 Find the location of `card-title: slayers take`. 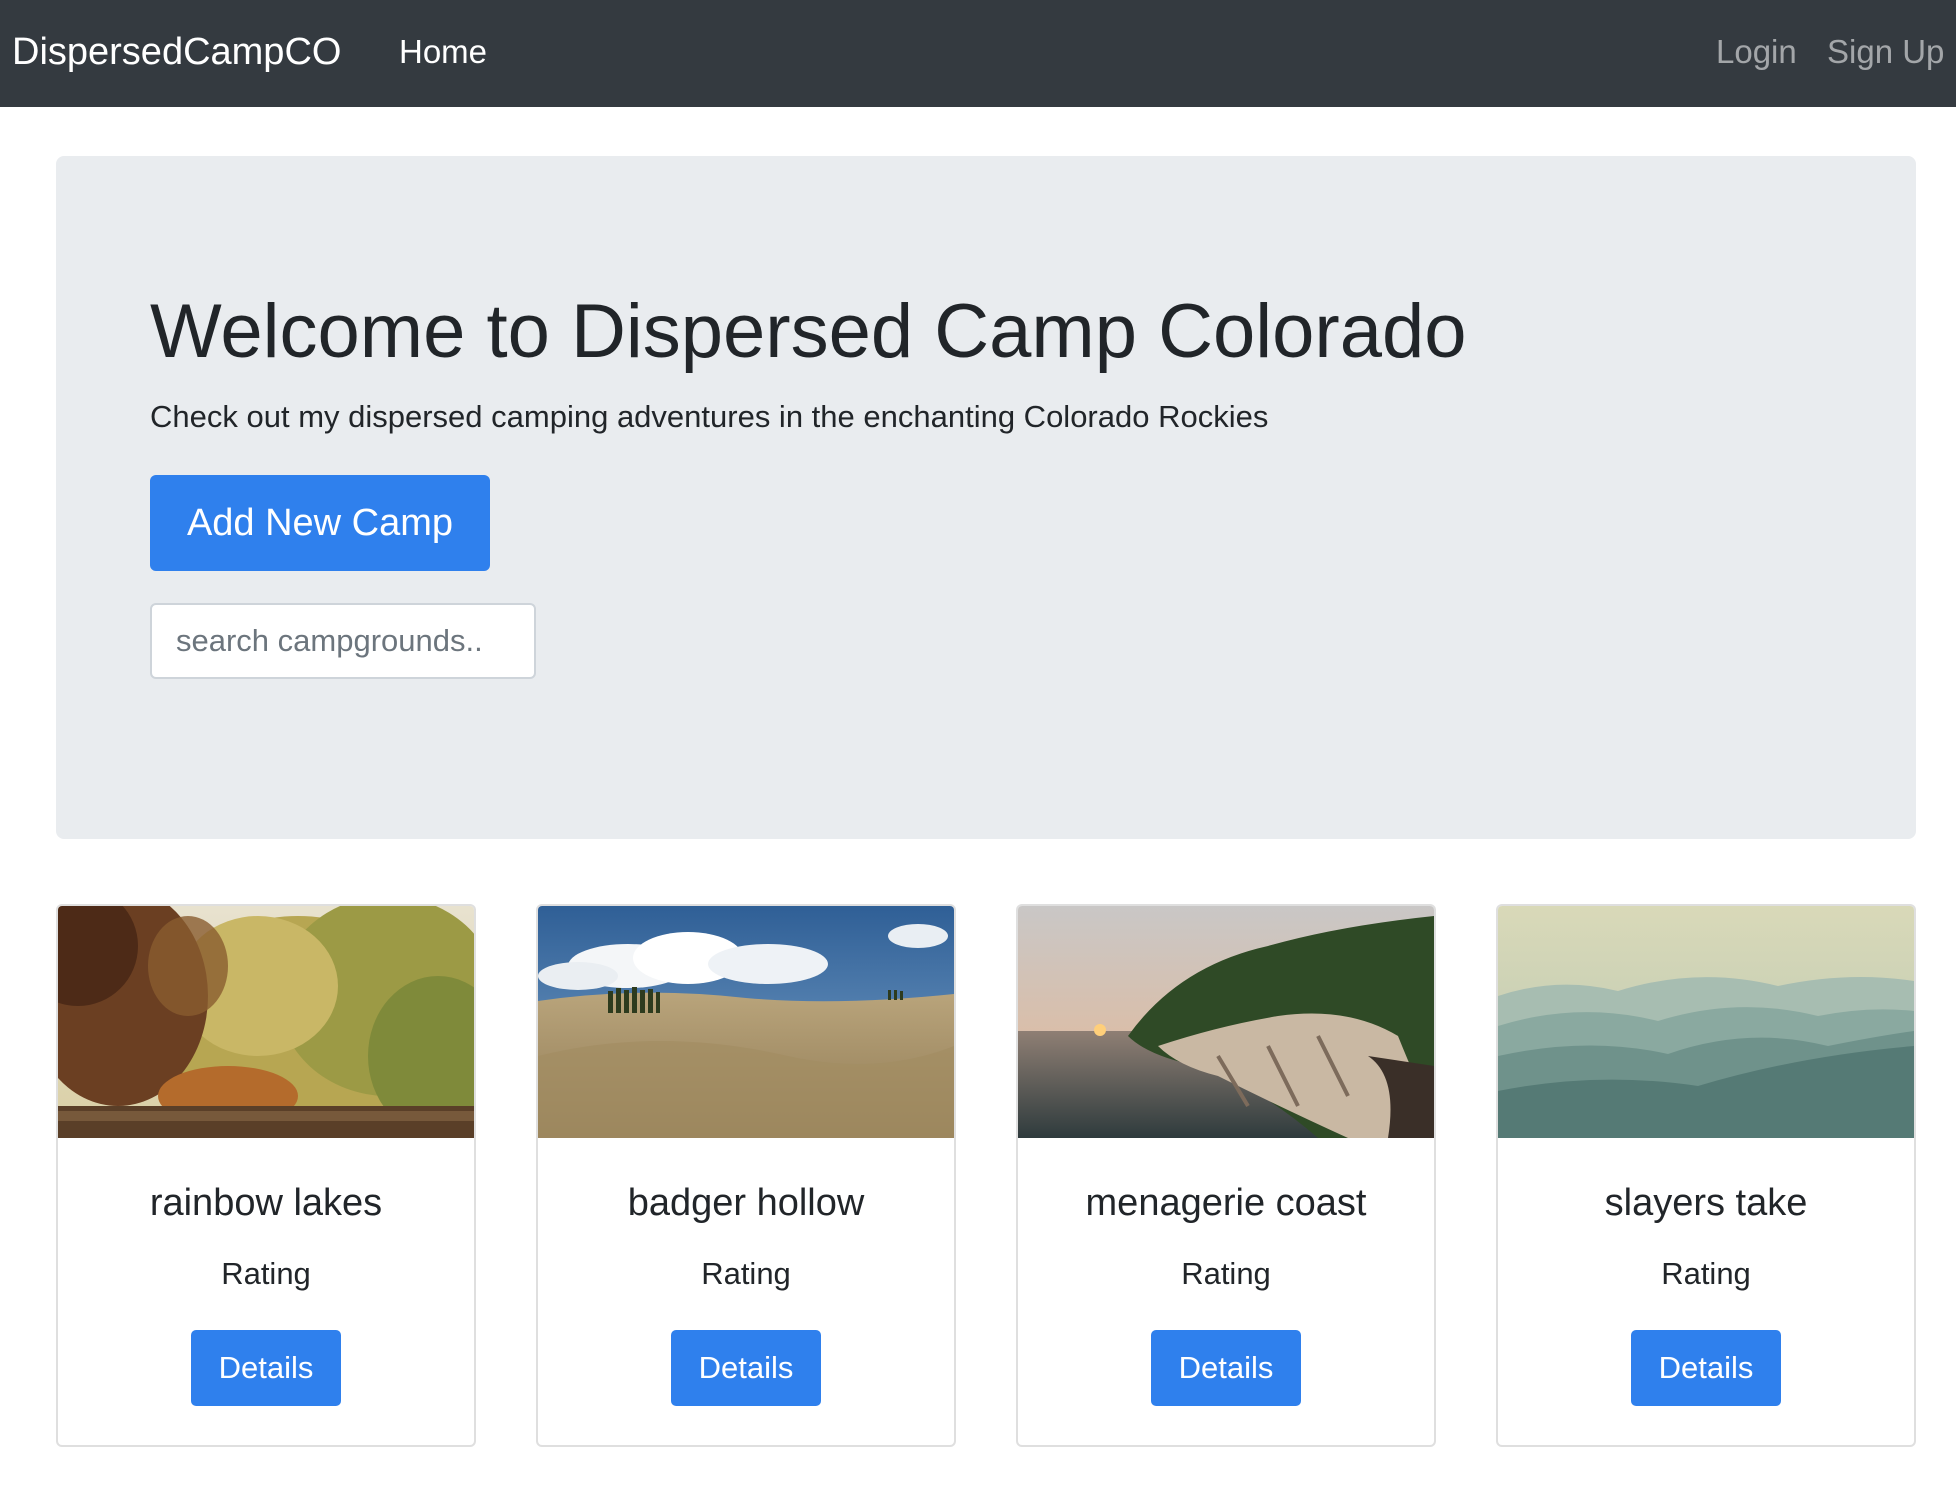

card-title: slayers take is located at coordinates (1706, 1203).